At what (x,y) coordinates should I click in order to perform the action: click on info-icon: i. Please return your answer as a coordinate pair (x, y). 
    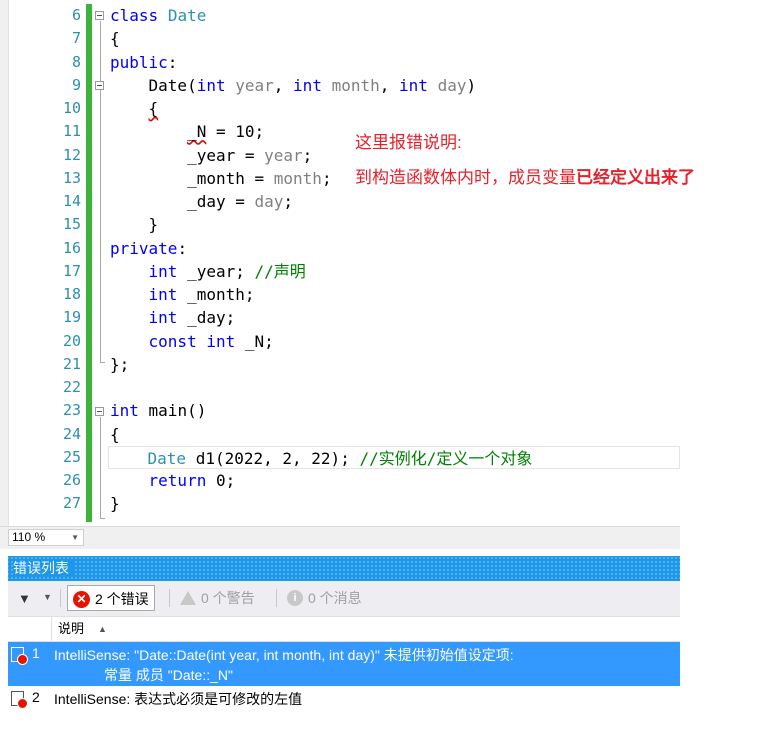
    Looking at the image, I should click on (295, 598).